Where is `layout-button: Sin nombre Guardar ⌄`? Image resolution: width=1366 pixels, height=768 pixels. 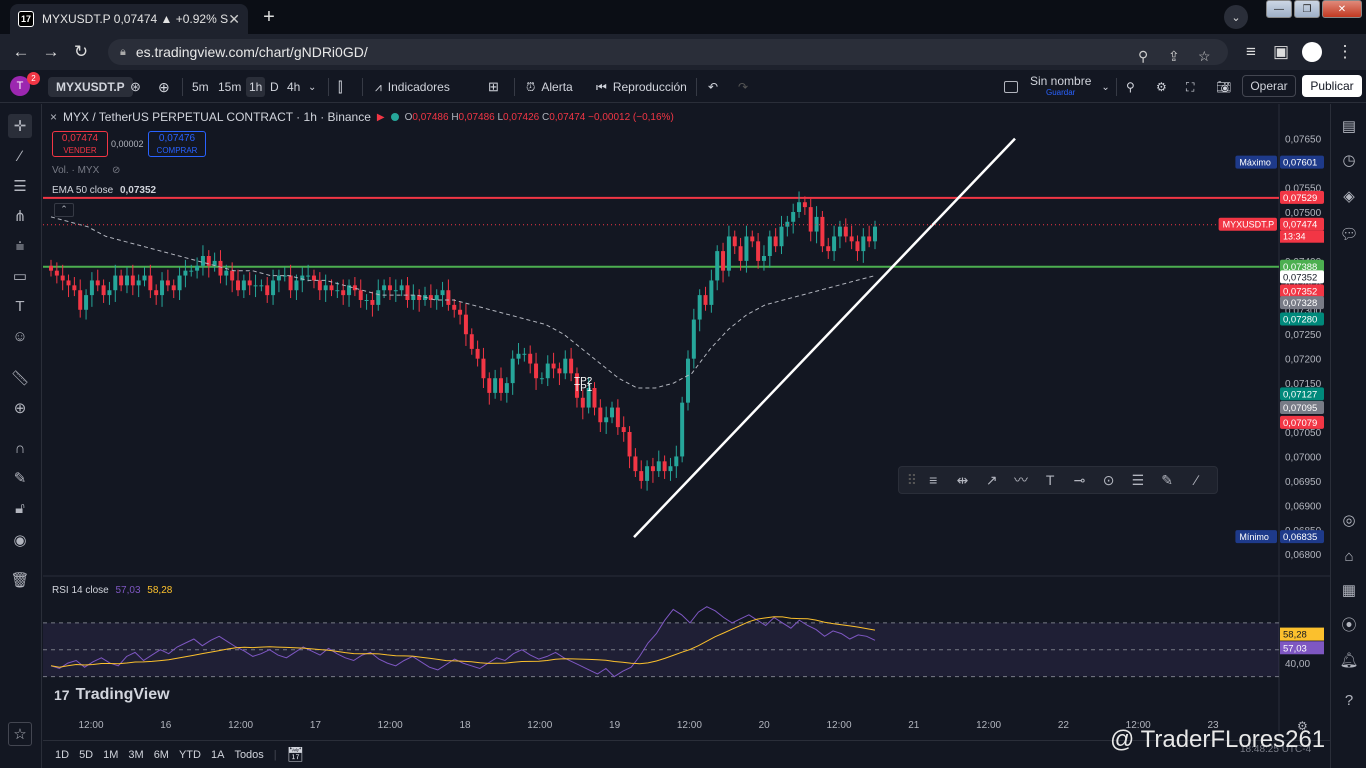
layout-button: Sin nombre Guardar ⌄ is located at coordinates (1057, 86).